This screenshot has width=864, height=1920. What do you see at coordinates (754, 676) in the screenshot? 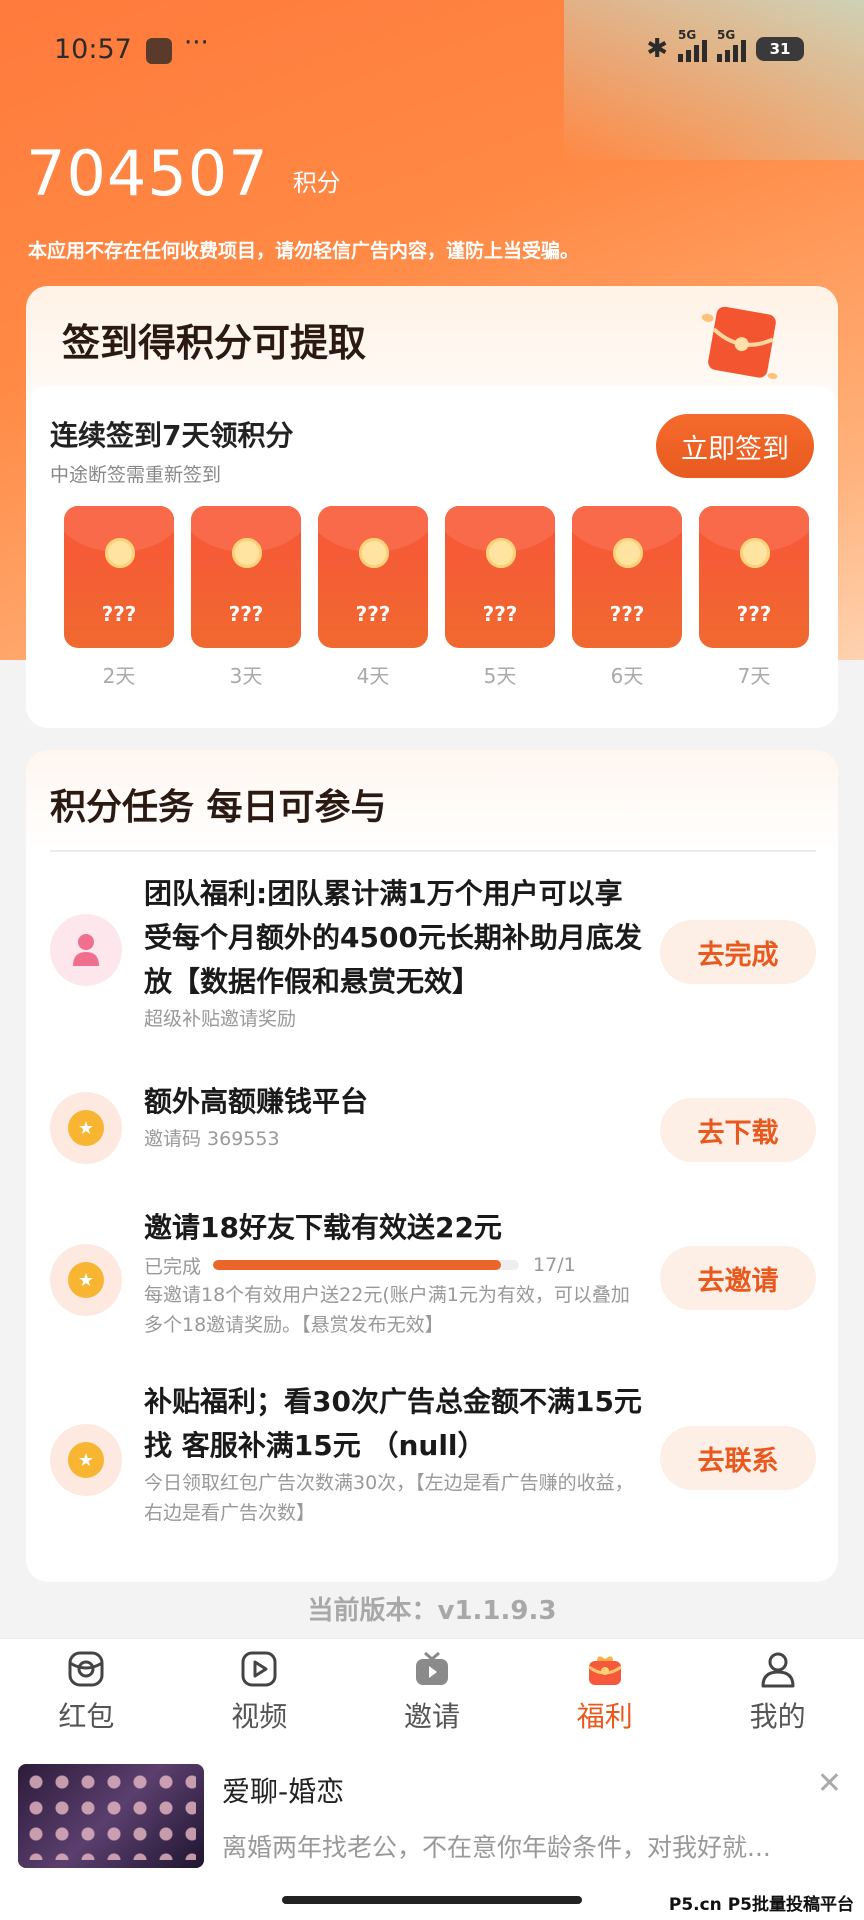
I see `day-label: 7天` at bounding box center [754, 676].